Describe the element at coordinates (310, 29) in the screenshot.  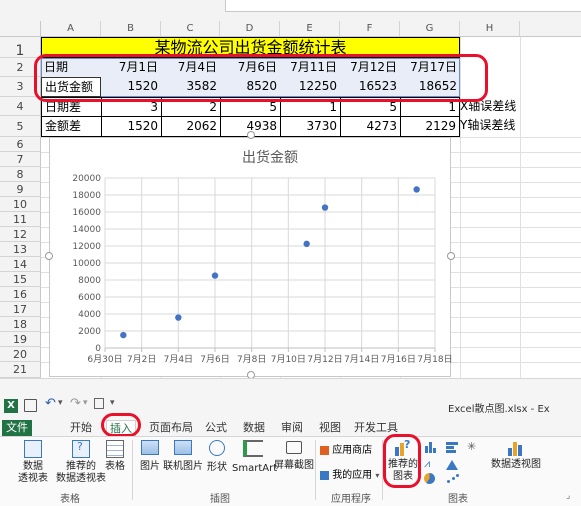
I see `column-header-e: E` at that location.